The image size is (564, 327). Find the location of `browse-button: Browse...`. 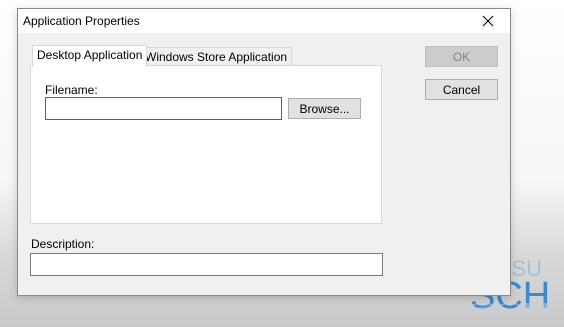

browse-button: Browse... is located at coordinates (324, 108).